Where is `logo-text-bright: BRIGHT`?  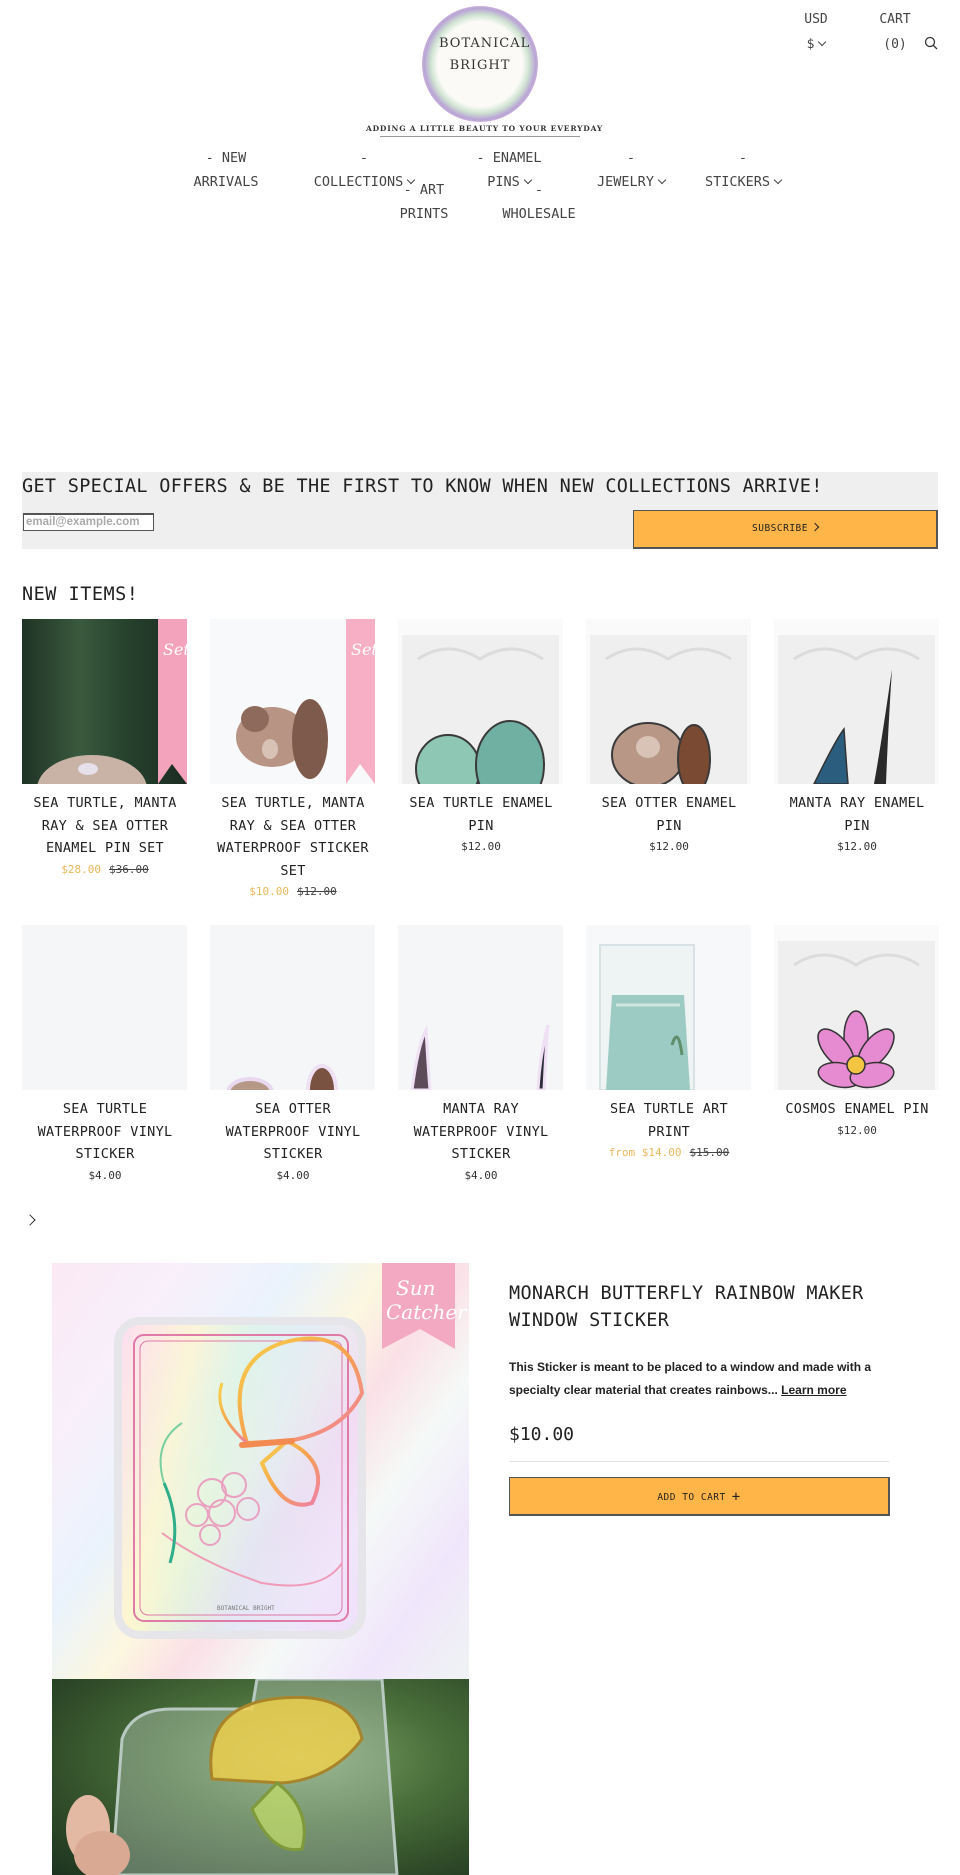 logo-text-bright: BRIGHT is located at coordinates (480, 65).